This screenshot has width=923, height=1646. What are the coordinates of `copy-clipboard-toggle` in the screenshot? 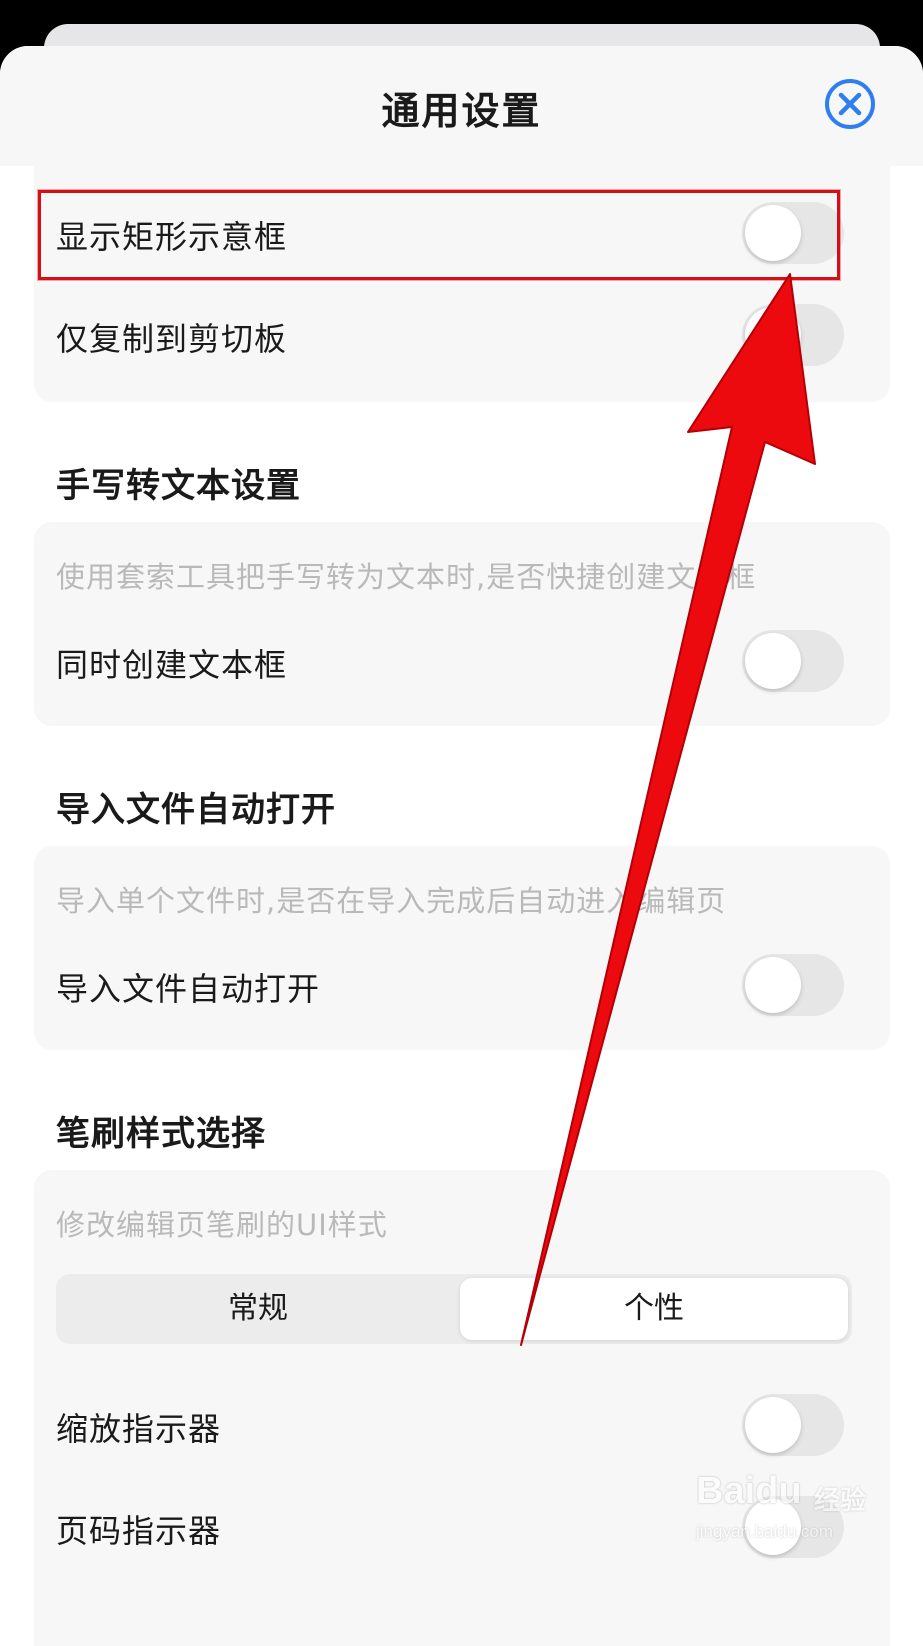 It's located at (793, 335).